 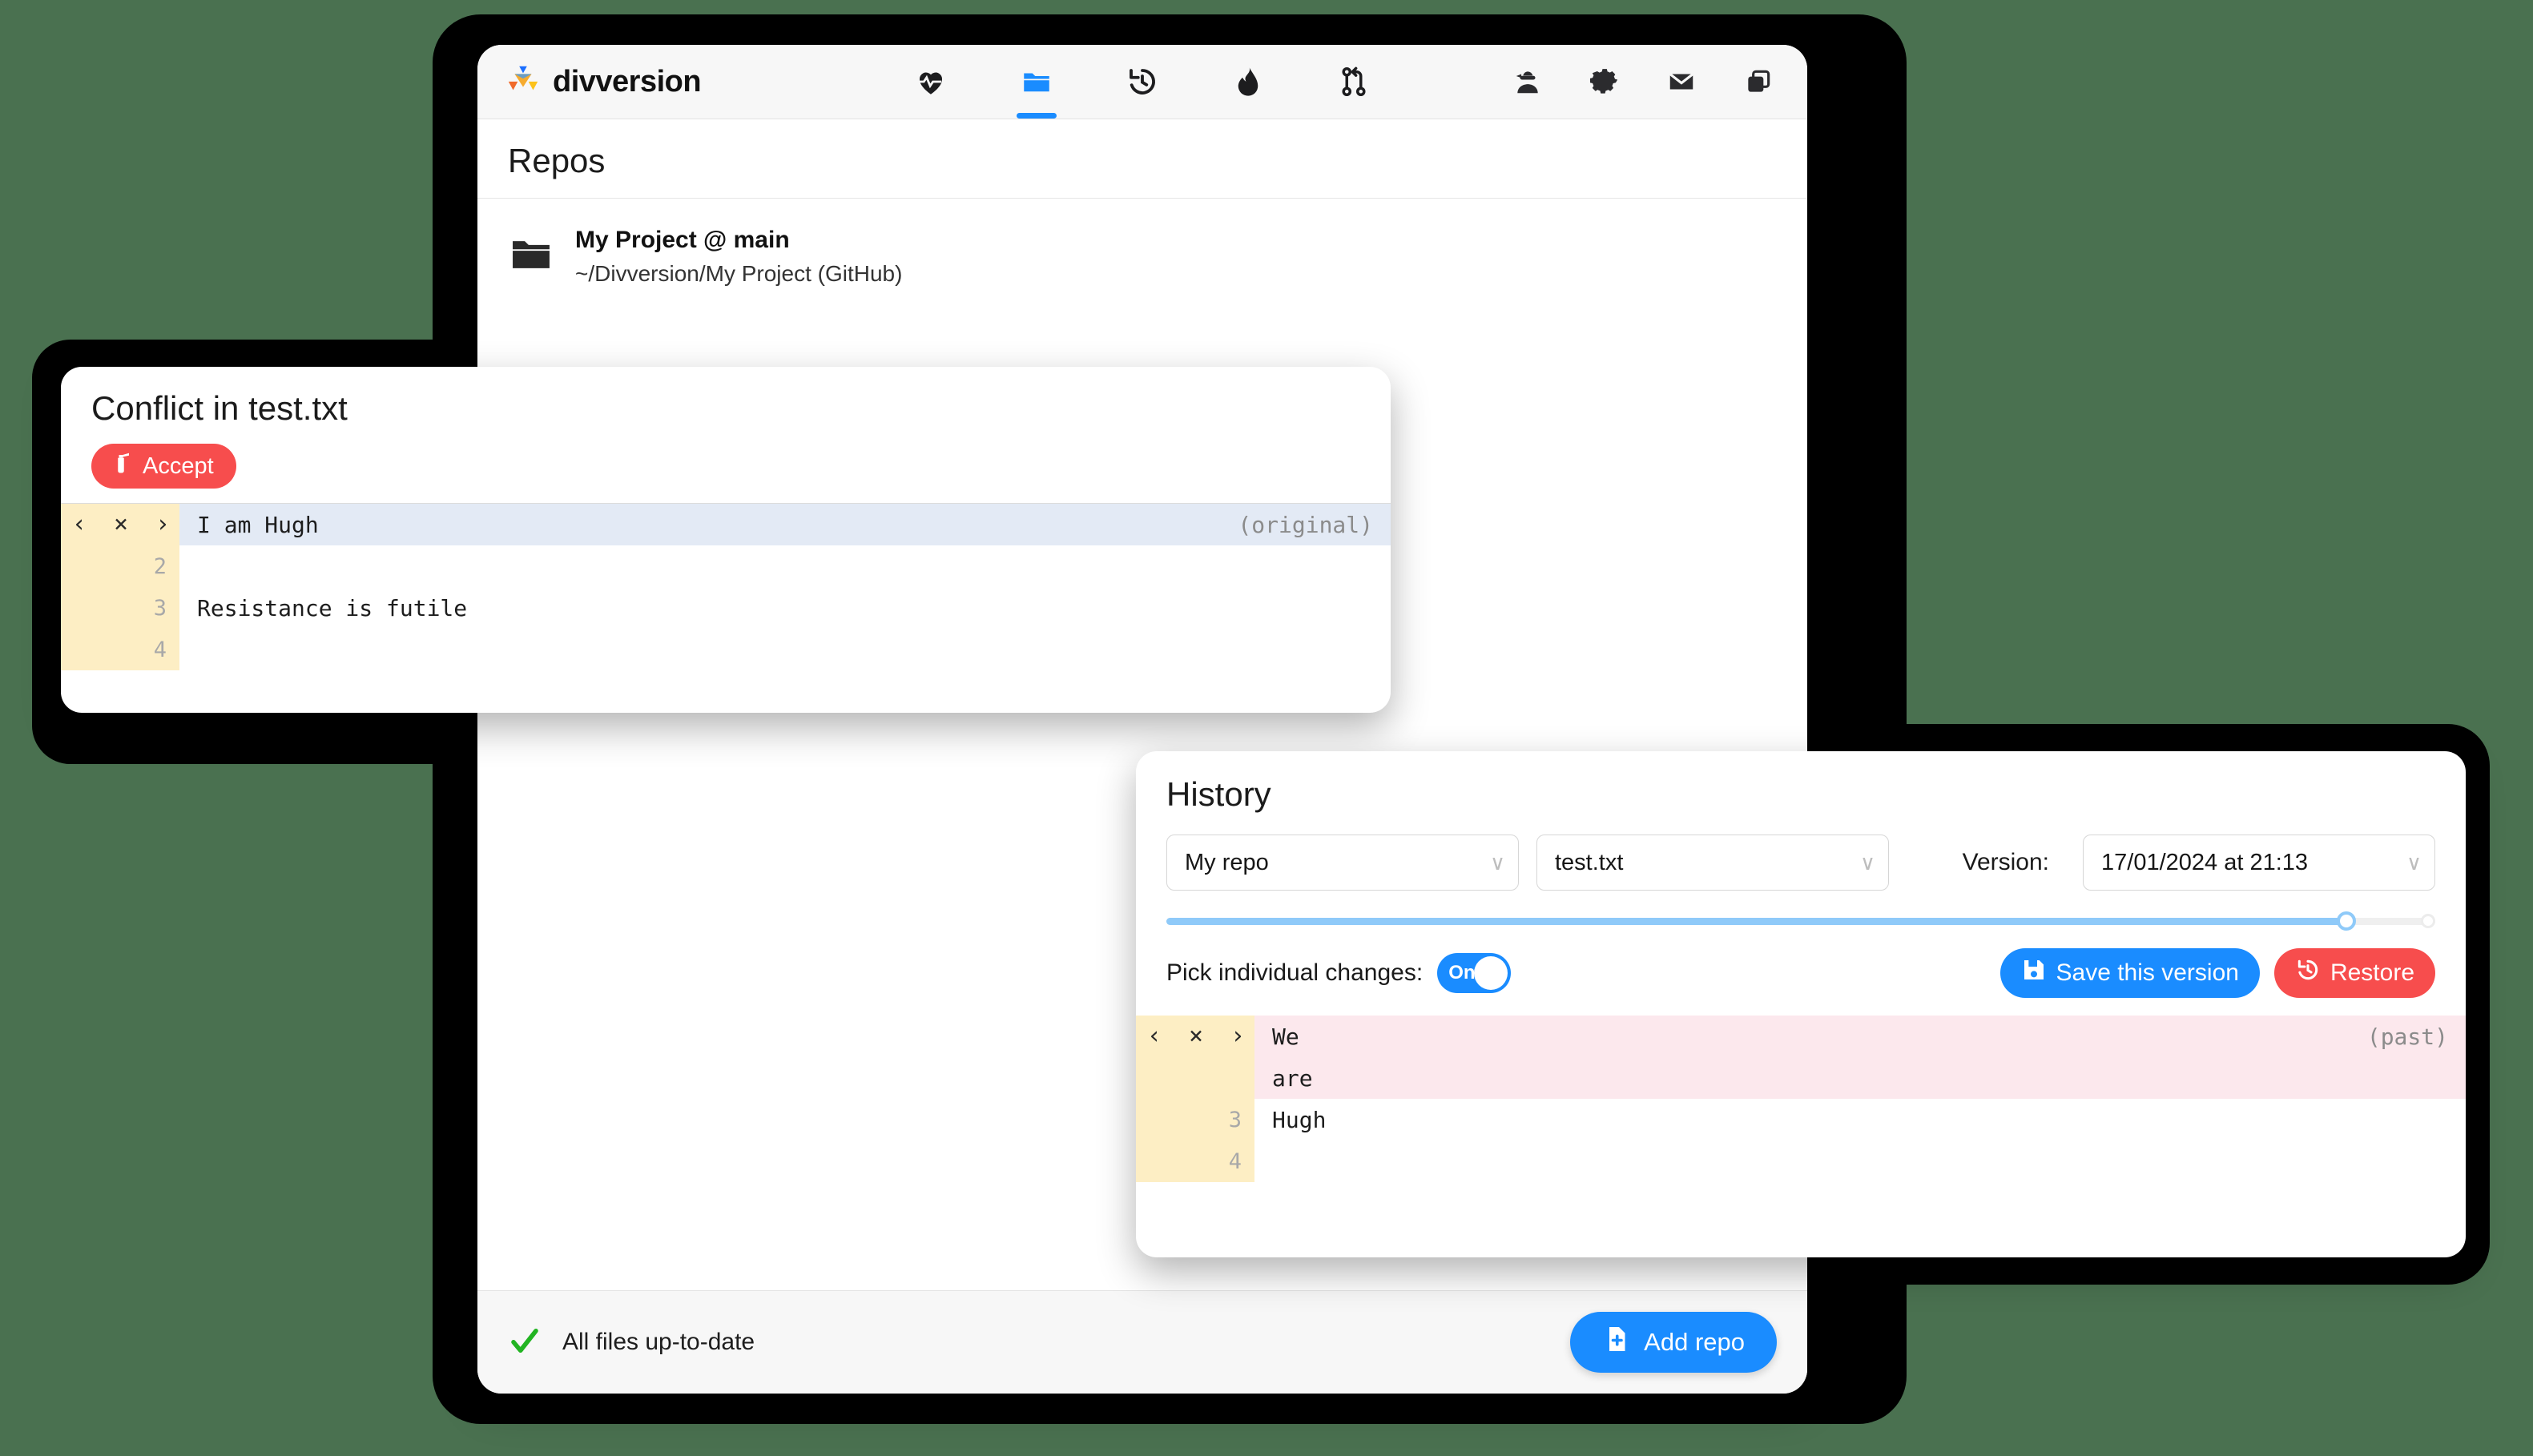 What do you see at coordinates (219, 408) in the screenshot?
I see `conflict-title: Conflict in test.txt` at bounding box center [219, 408].